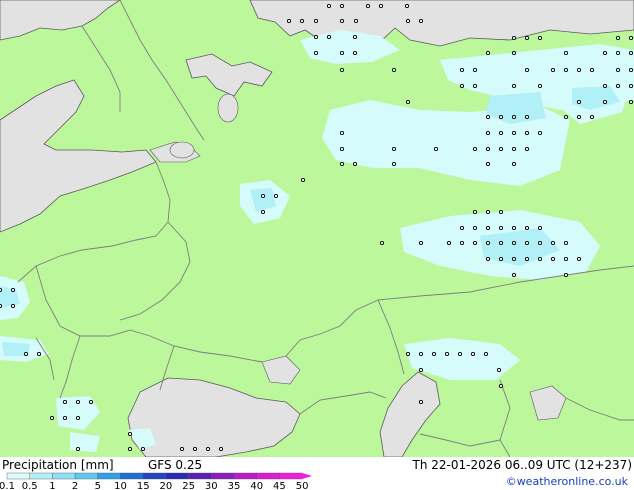 The image size is (634, 490). Describe the element at coordinates (52, 485) in the screenshot. I see `colorbar-tick-label: 1` at that location.